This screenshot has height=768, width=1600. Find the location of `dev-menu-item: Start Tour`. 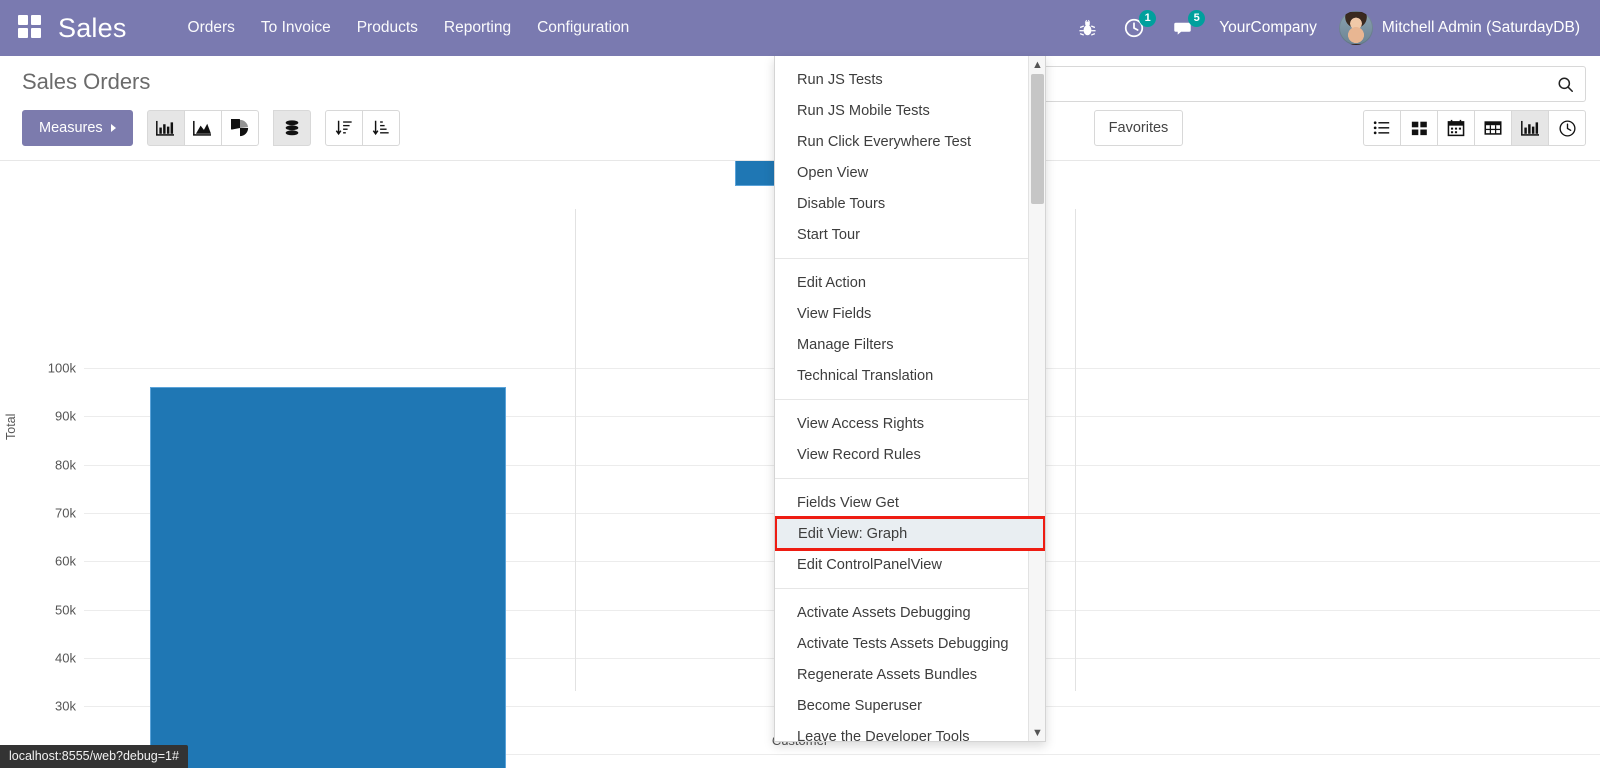

dev-menu-item: Start Tour is located at coordinates (910, 234).